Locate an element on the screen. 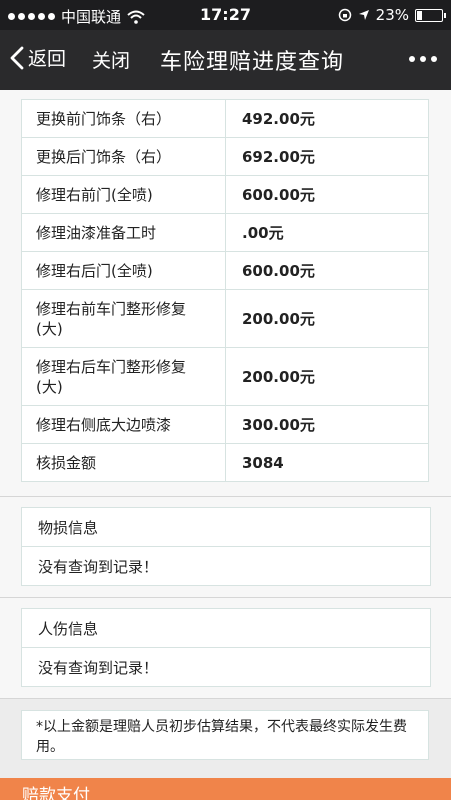 This screenshot has height=800, width=451. cost-item-value: 492.00元 is located at coordinates (327, 118).